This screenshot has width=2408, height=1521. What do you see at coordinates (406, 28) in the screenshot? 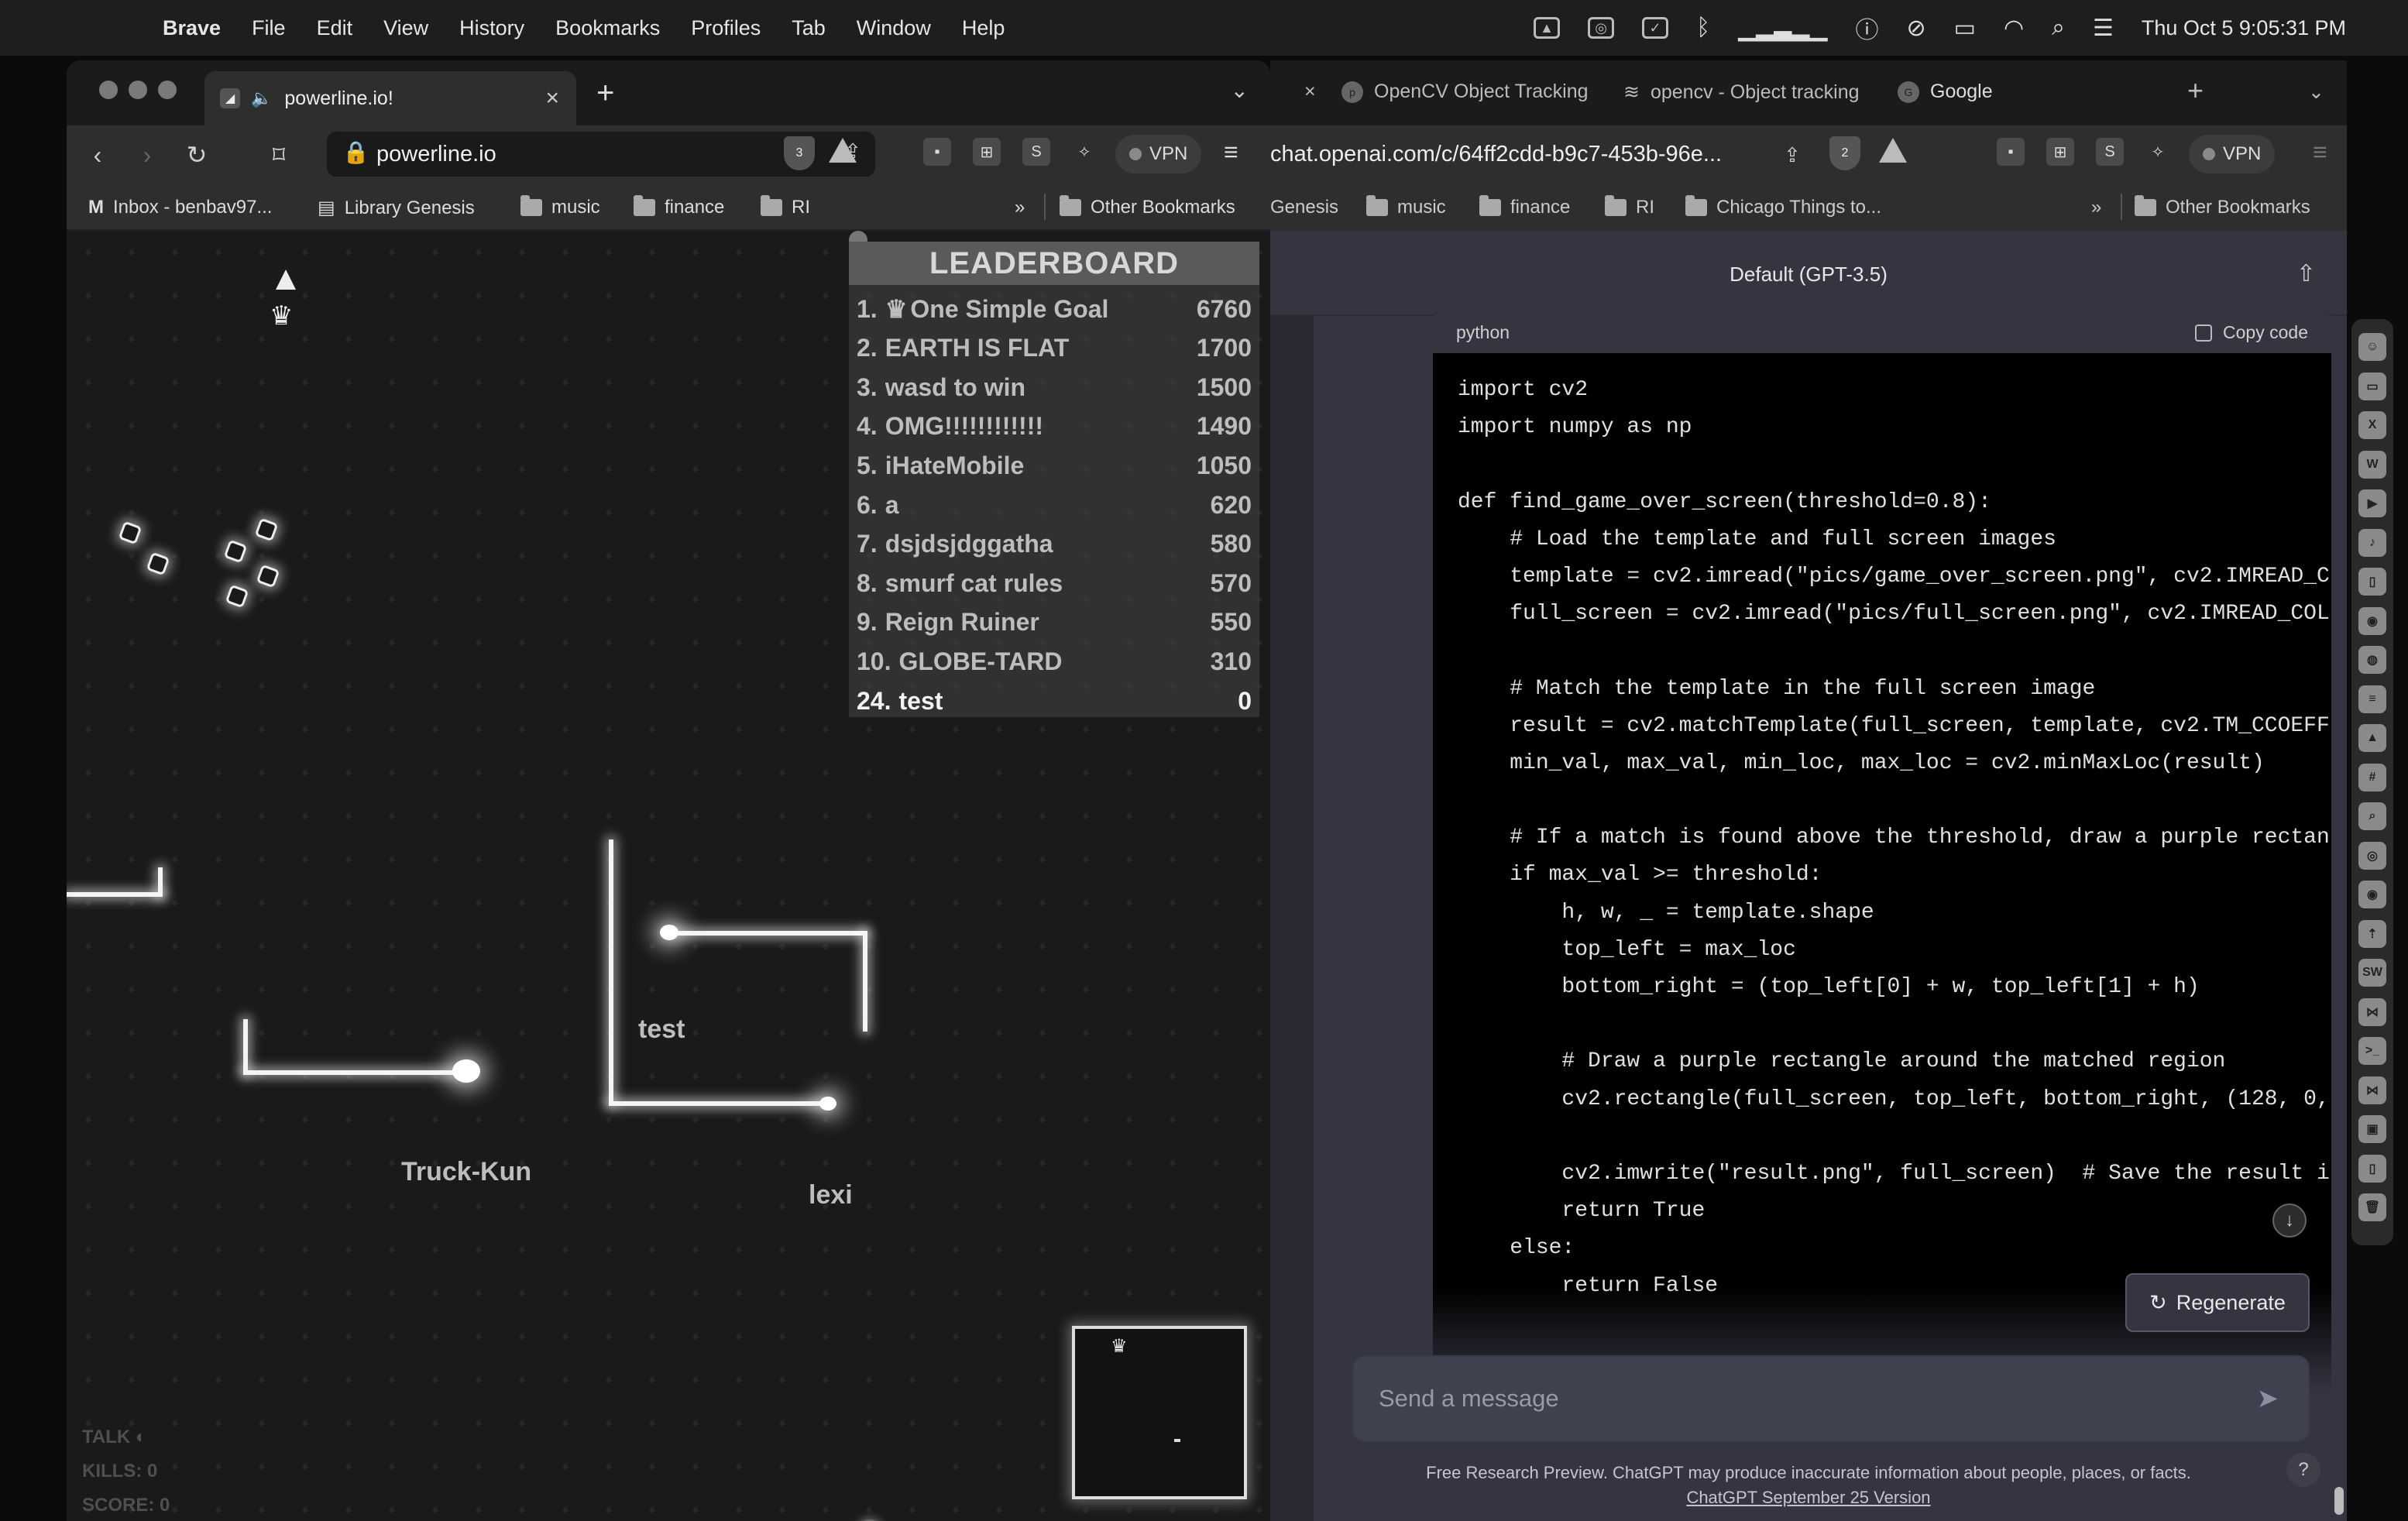
I see `menu-view: View` at bounding box center [406, 28].